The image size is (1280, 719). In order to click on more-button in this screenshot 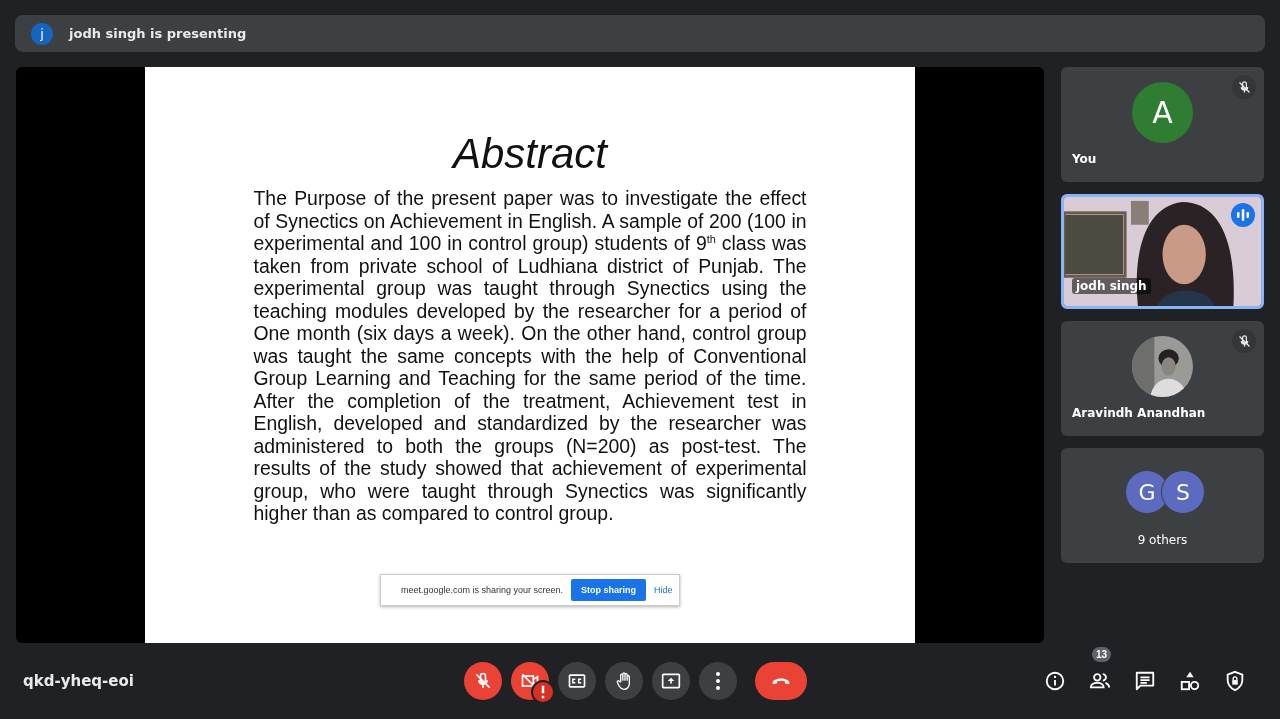, I will do `click(718, 681)`.